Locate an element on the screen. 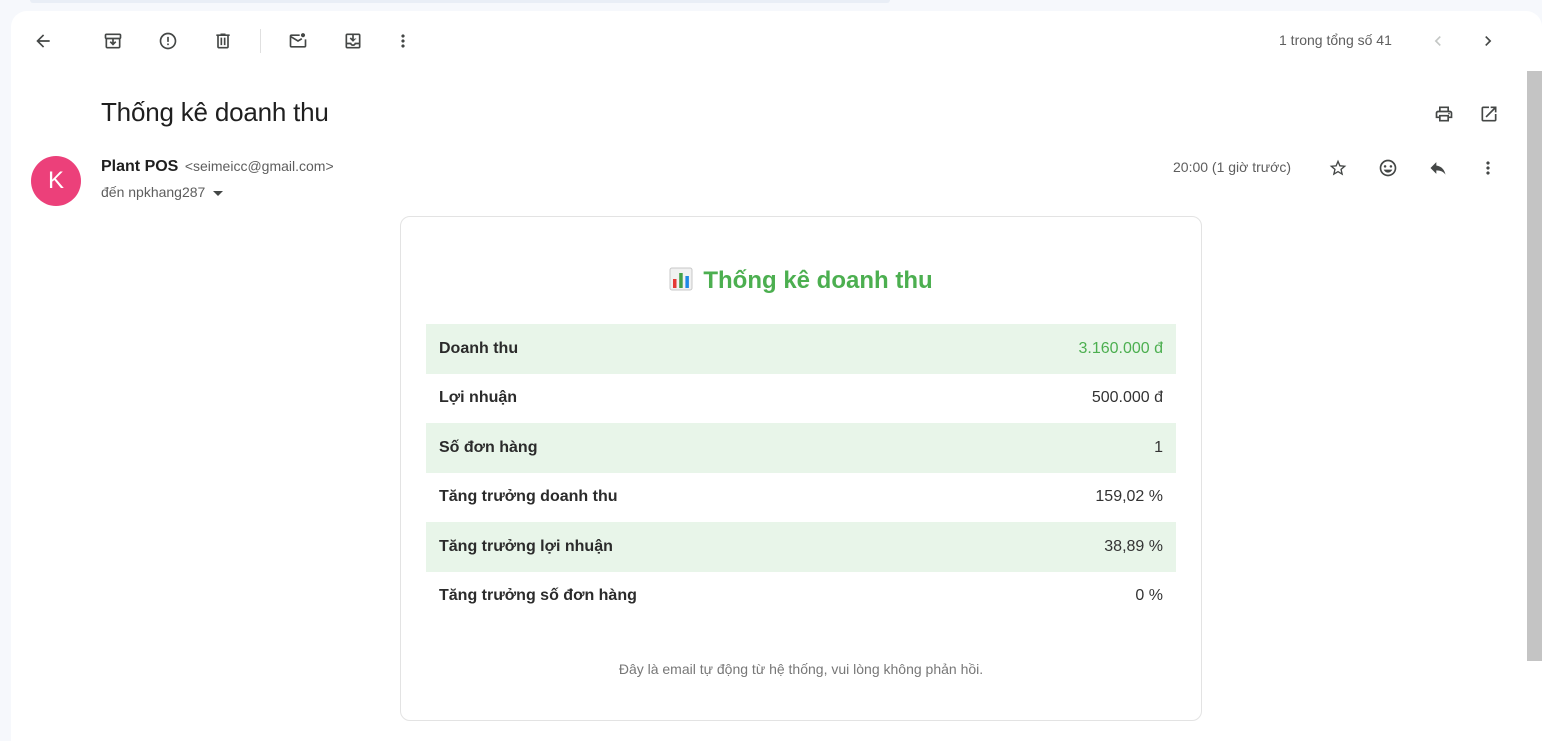 The height and width of the screenshot is (741, 1542). table-row: Tăng trưởng lợi nhuận 38,89 % is located at coordinates (801, 547).